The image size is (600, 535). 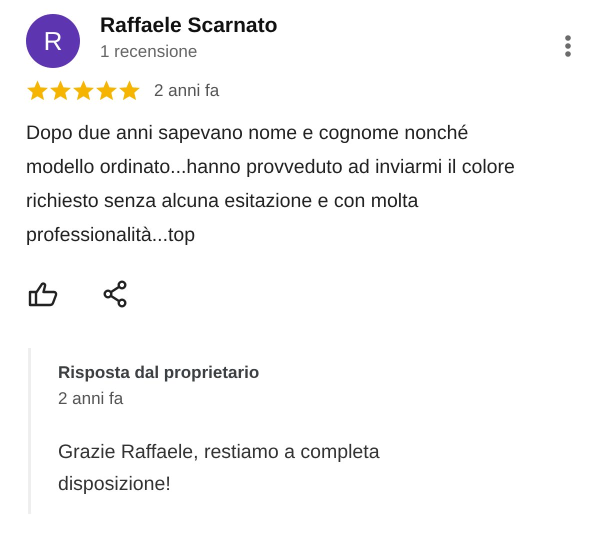 I want to click on more-options-icon, so click(x=568, y=46).